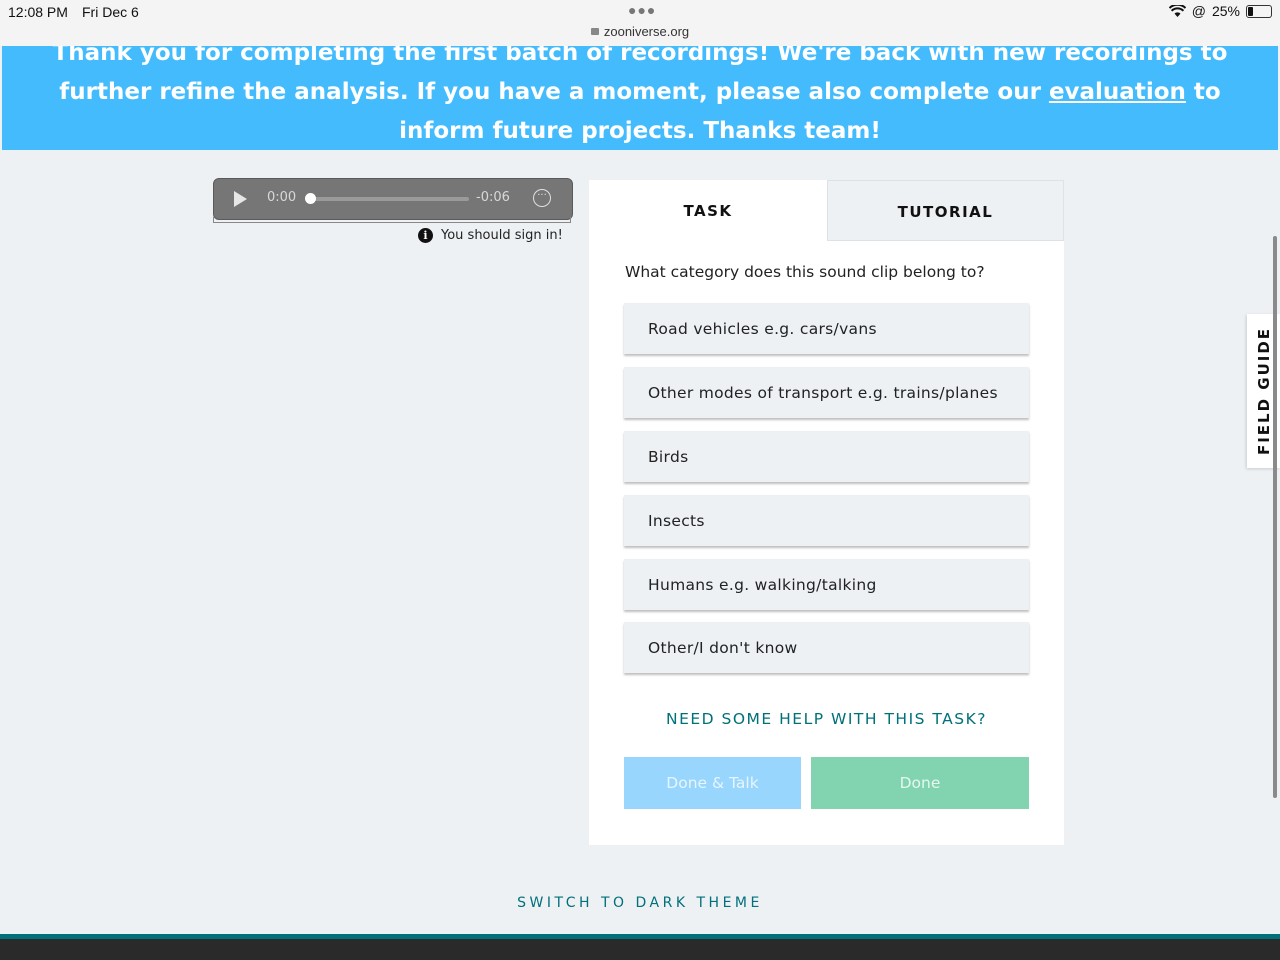  What do you see at coordinates (640, 903) in the screenshot?
I see `switch-theme-link: SWITCH TO DARK THEME` at bounding box center [640, 903].